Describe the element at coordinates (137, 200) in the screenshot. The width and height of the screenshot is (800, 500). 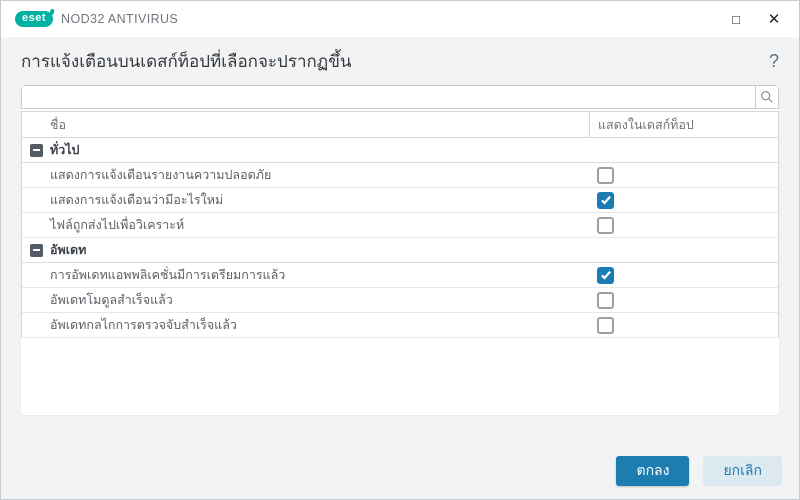
I see `row-label: แสดงการแจ้งเตือนว่ามีอะไรใหม่` at that location.